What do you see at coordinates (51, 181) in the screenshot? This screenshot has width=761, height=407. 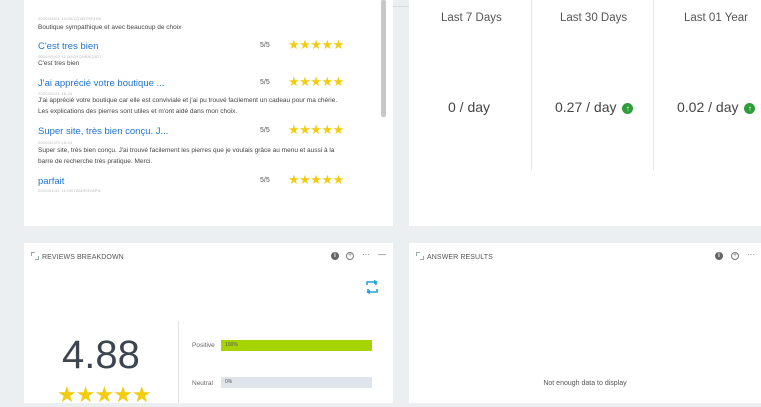 I see `review-title: parfait` at bounding box center [51, 181].